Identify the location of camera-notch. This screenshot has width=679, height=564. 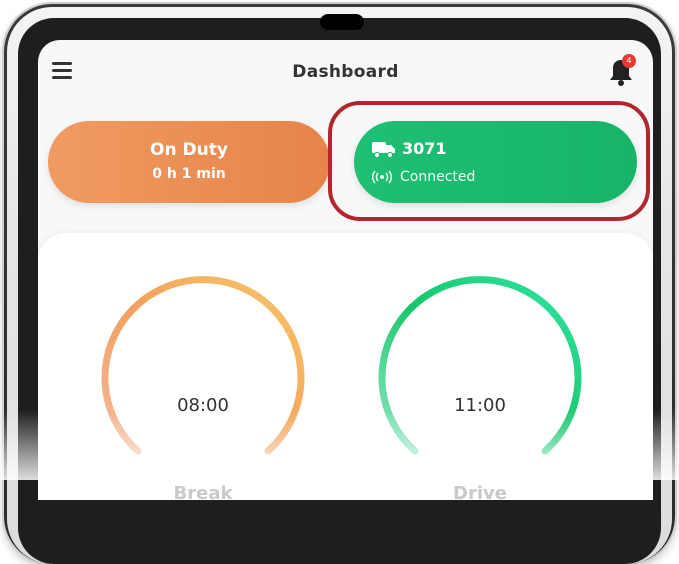
(342, 22).